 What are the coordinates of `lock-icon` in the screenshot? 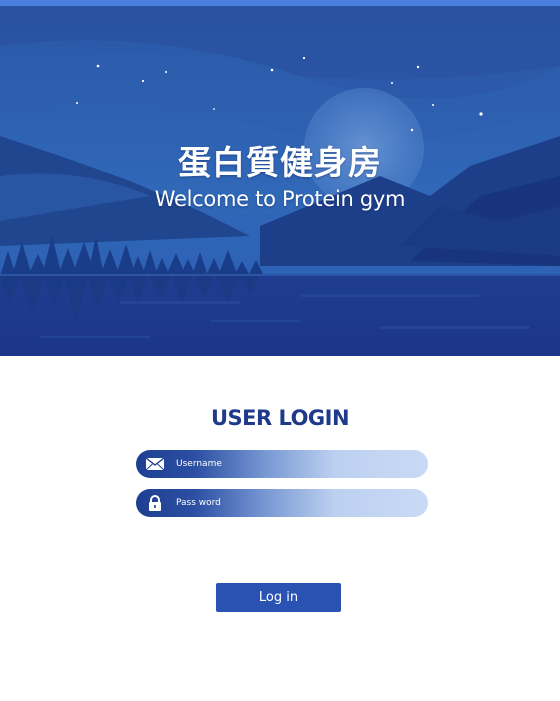 It's located at (155, 503).